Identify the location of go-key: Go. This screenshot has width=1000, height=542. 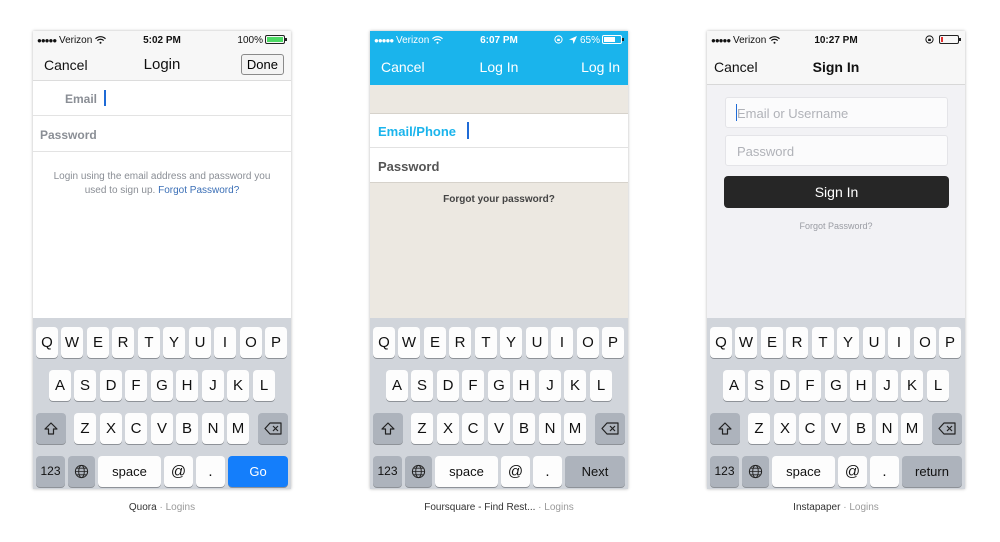
(258, 471).